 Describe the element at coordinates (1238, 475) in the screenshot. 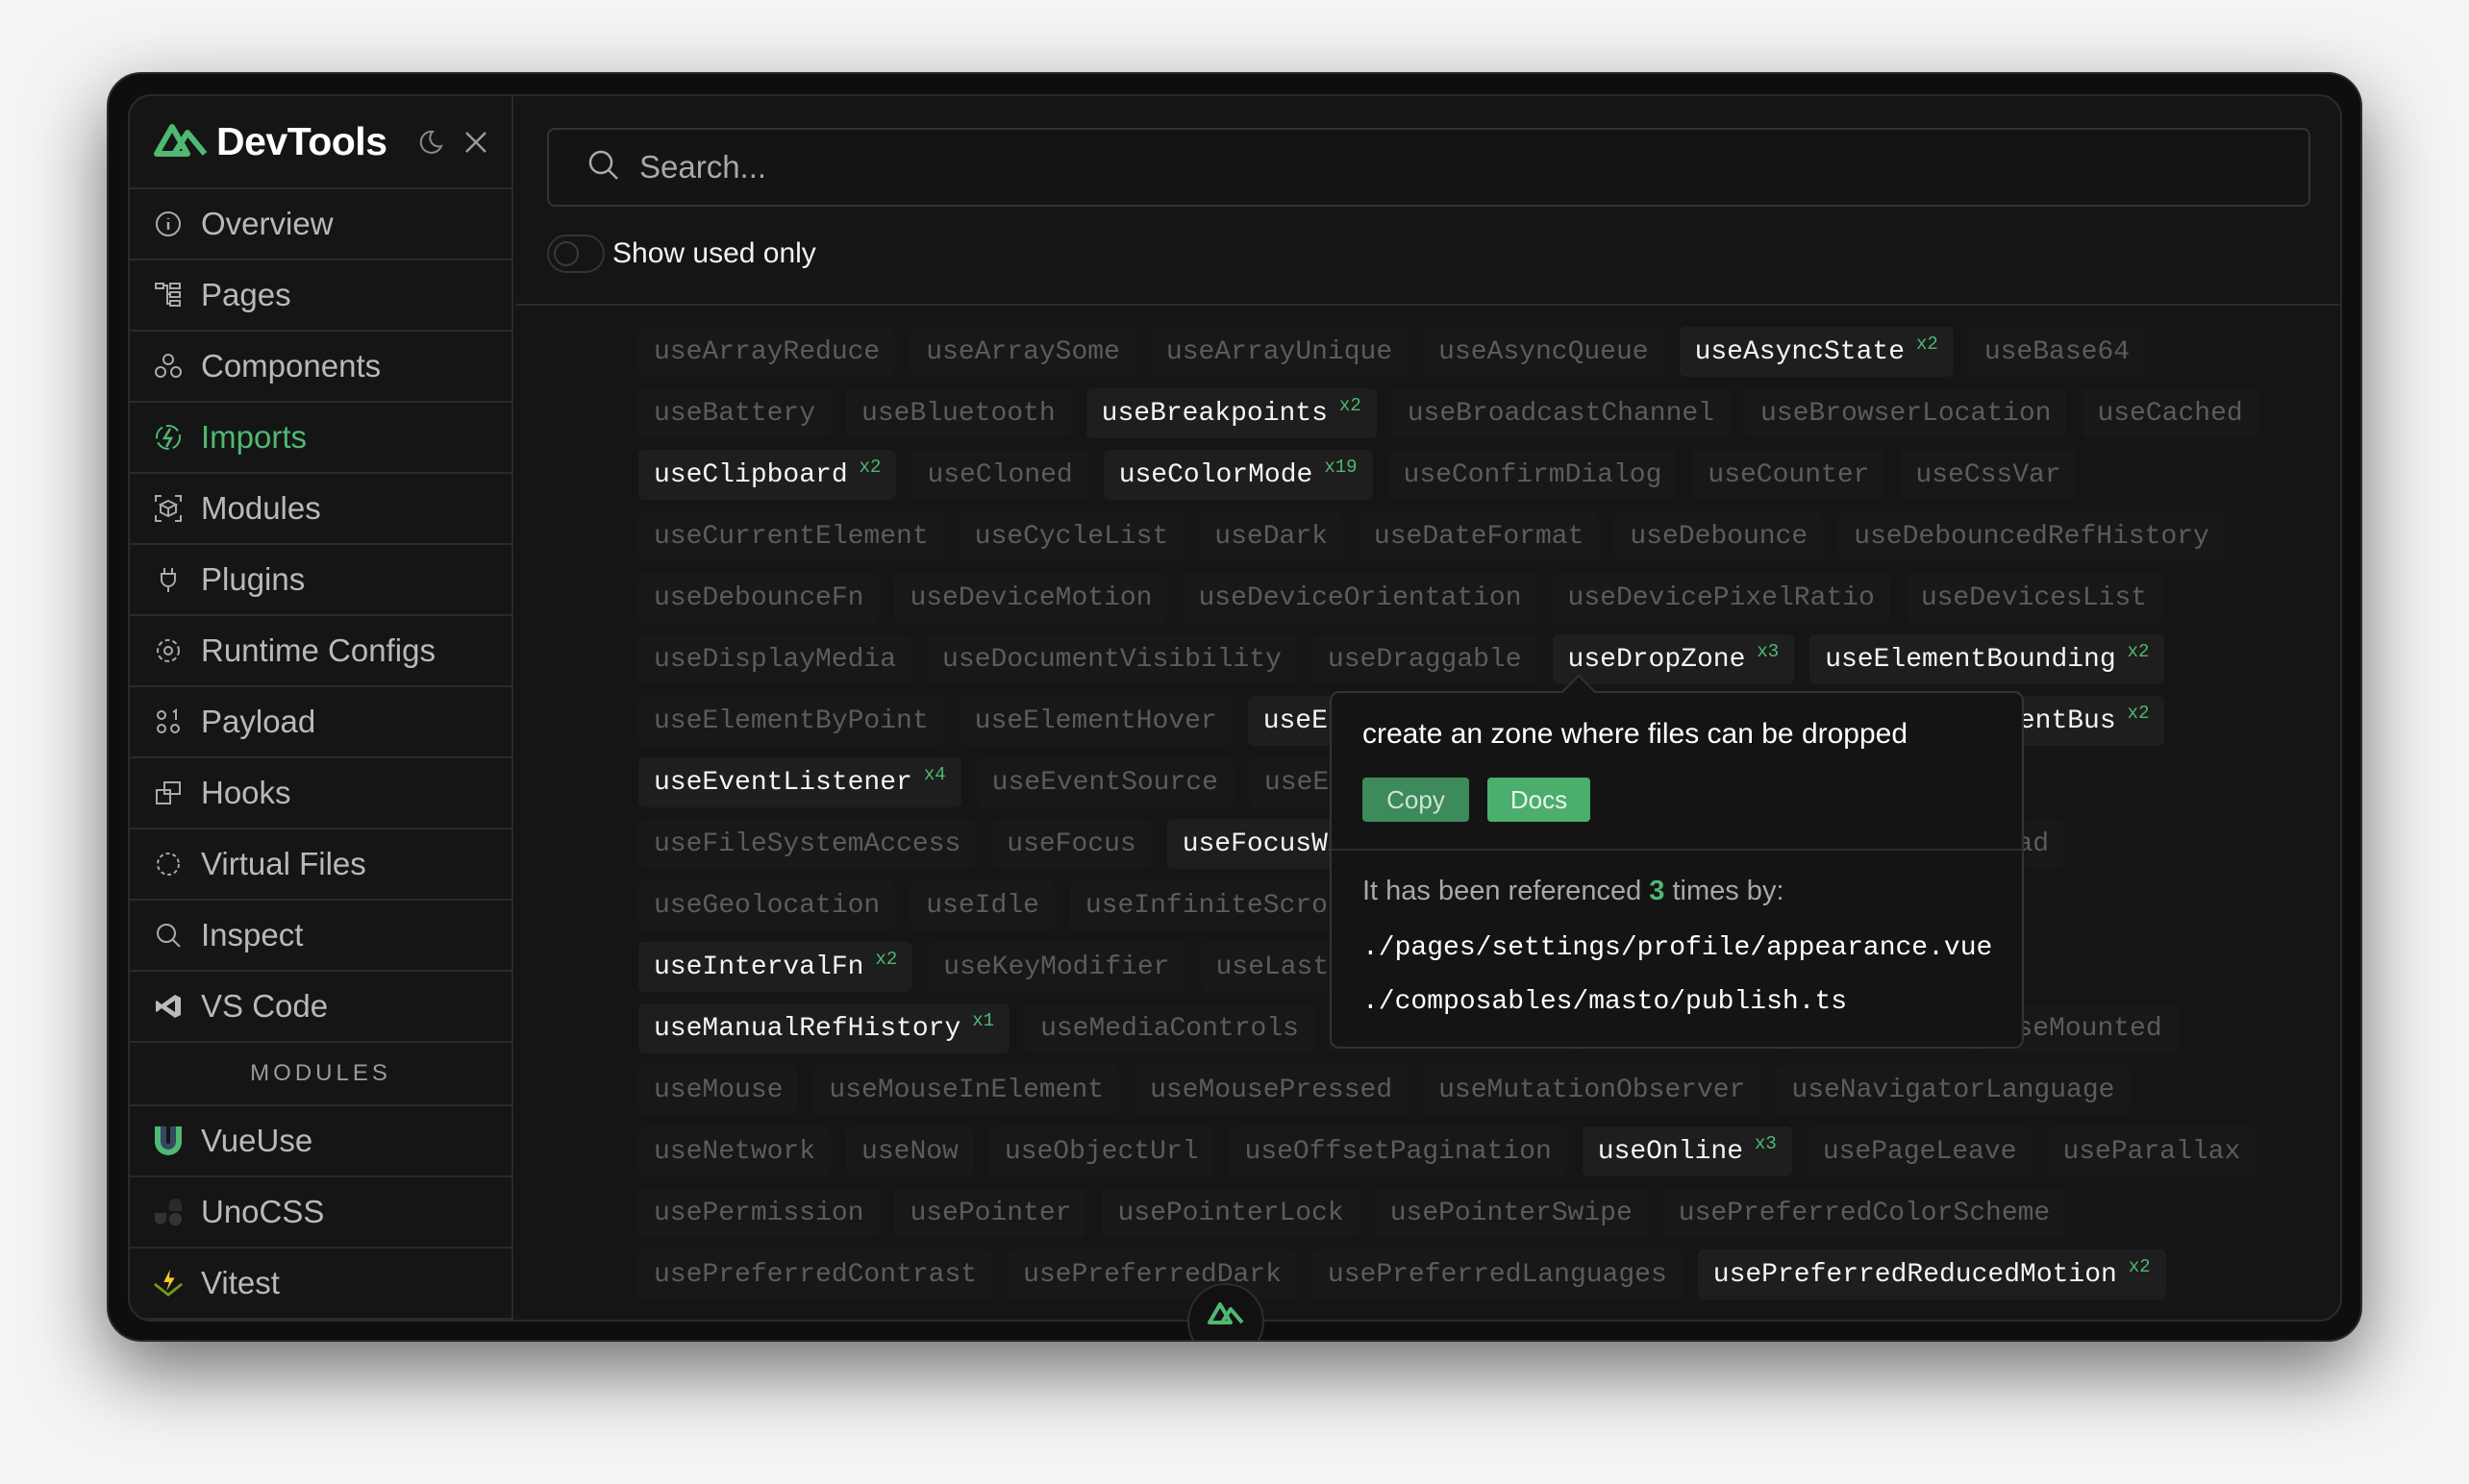

I see `import-item: useColorMode x19` at that location.